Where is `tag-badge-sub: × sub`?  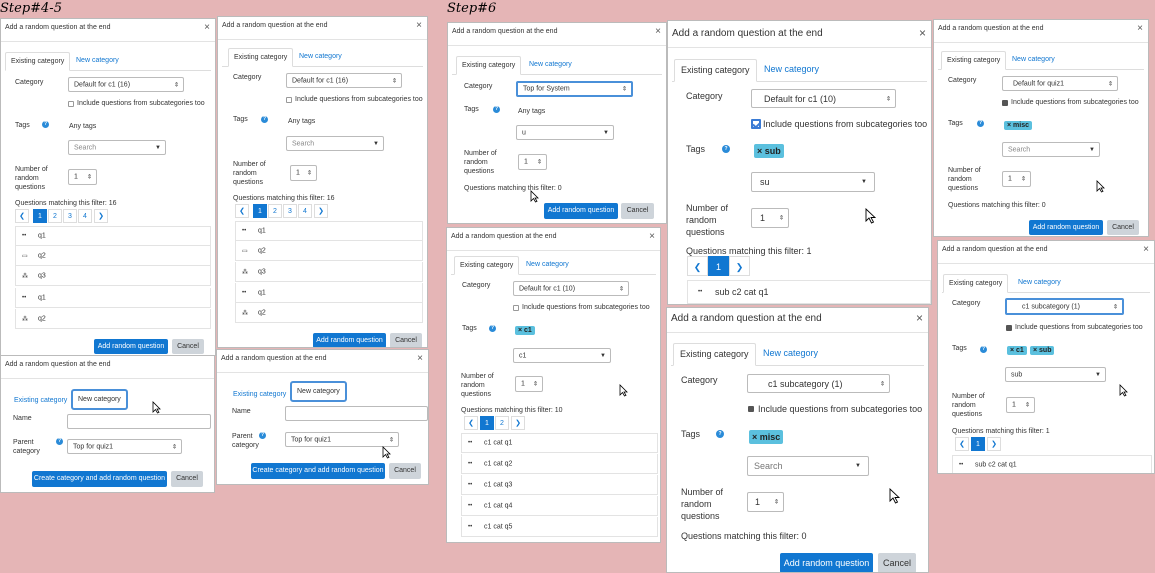
tag-badge-sub: × sub is located at coordinates (1042, 350).